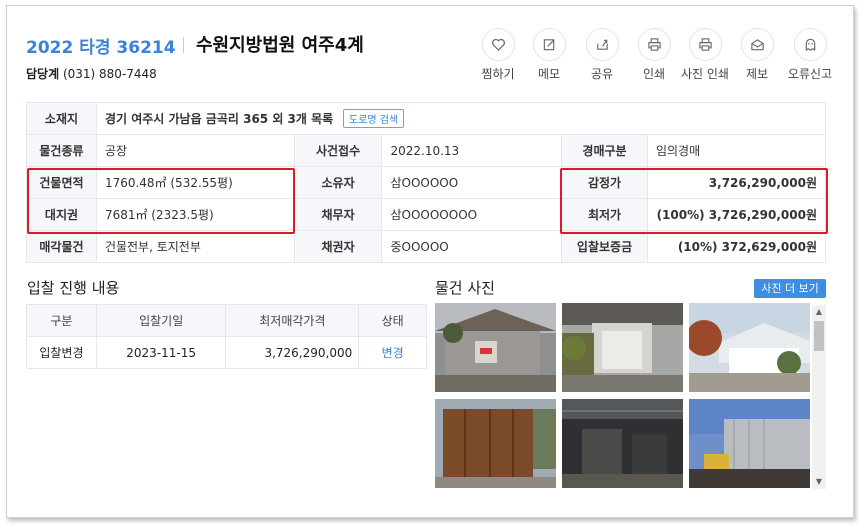 Image resolution: width=862 pixels, height=525 pixels. I want to click on photo-print-button: 사진 인쇄, so click(705, 55).